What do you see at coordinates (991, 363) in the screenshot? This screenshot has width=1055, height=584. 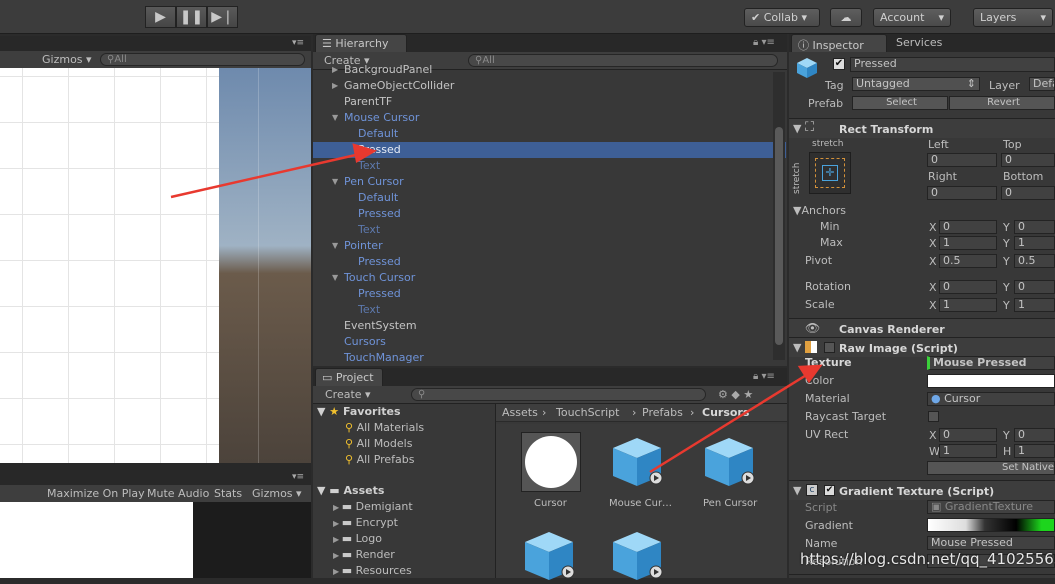 I see `texture-field: Mouse Pressed` at bounding box center [991, 363].